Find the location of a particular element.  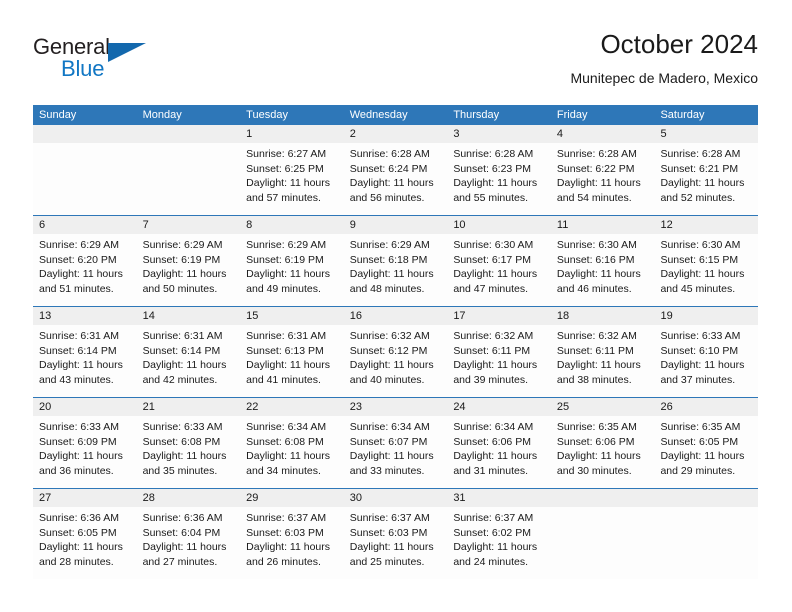

sunset-text: Sunset: 6:20 PM is located at coordinates (78, 259).